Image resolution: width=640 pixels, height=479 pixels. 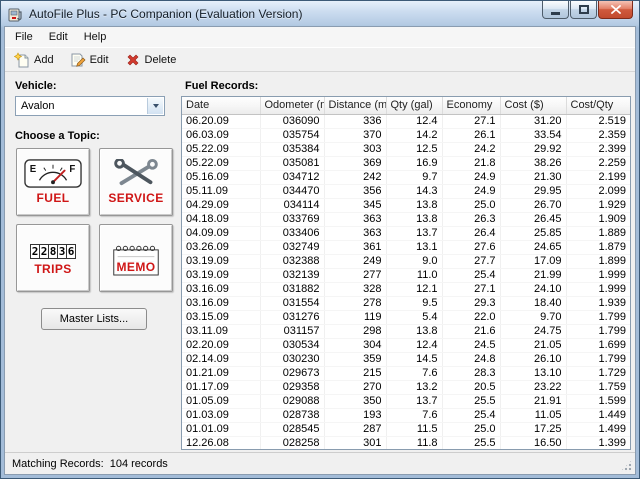 What do you see at coordinates (320, 463) in the screenshot?
I see `status-bar: Matching Records: 104 records` at bounding box center [320, 463].